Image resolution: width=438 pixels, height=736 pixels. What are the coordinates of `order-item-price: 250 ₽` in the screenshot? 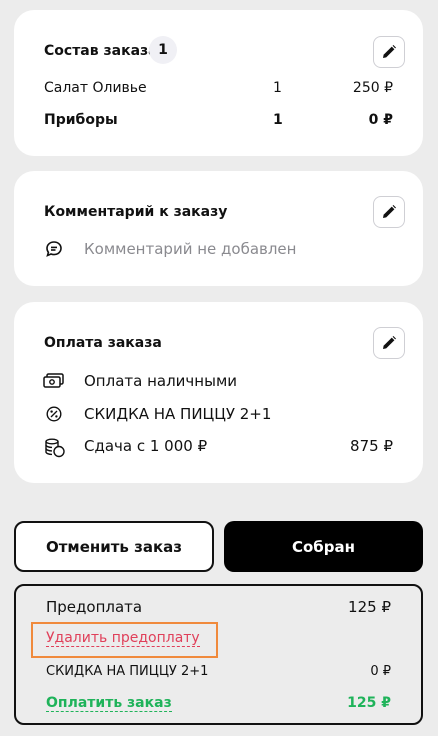 It's located at (372, 88).